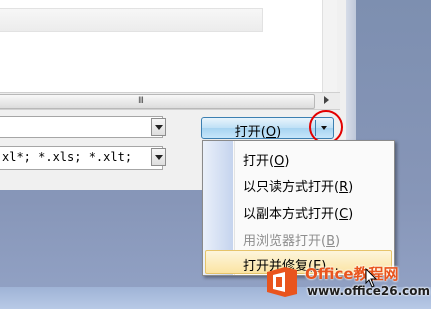  I want to click on menu-item-open-readonly: 以只读方式打开(R), so click(298, 183).